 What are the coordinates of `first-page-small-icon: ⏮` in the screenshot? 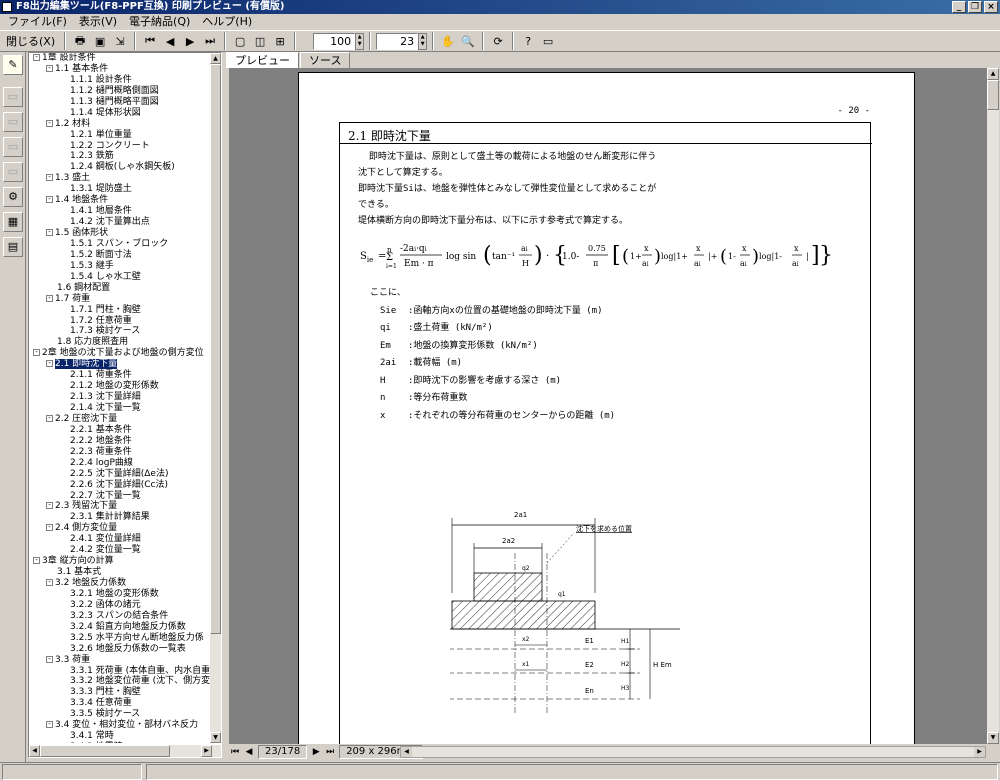 It's located at (235, 752).